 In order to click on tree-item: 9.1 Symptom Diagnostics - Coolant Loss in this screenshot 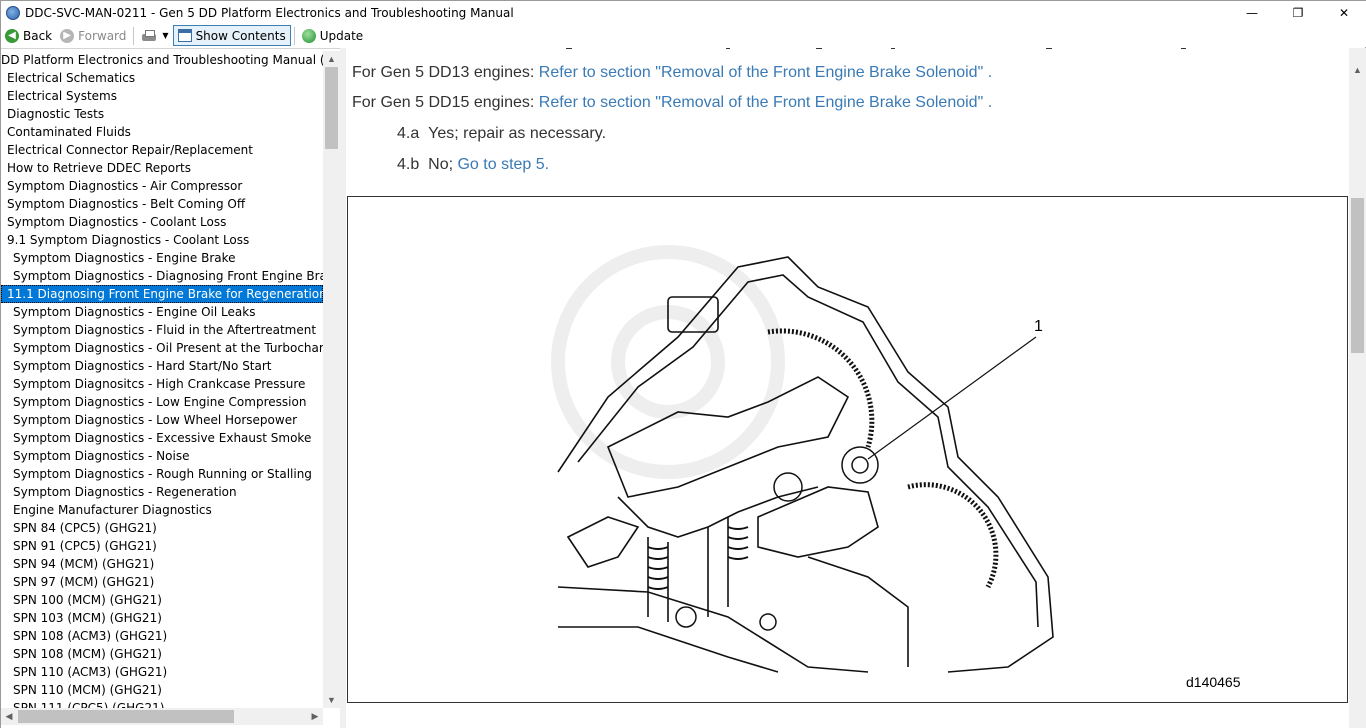, I will do `click(162, 240)`.